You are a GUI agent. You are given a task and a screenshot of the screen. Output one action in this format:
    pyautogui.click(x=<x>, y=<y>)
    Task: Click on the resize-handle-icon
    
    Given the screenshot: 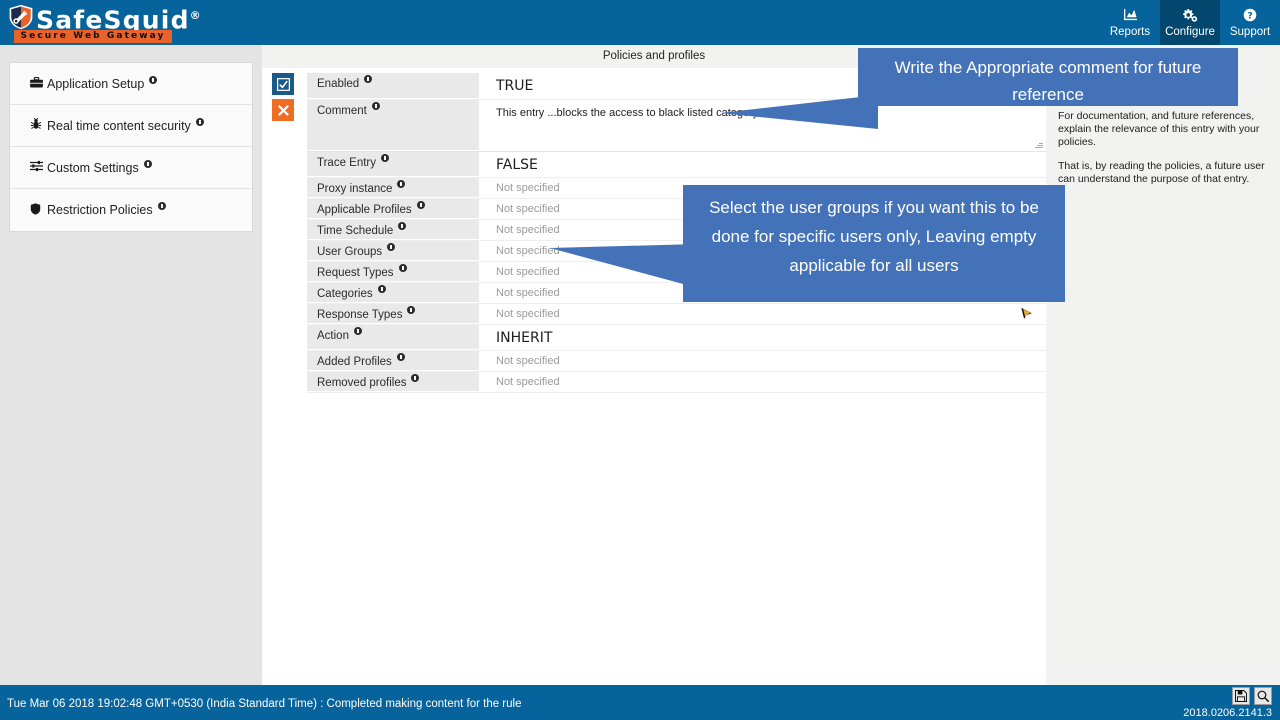 What is the action you would take?
    pyautogui.click(x=1038, y=144)
    